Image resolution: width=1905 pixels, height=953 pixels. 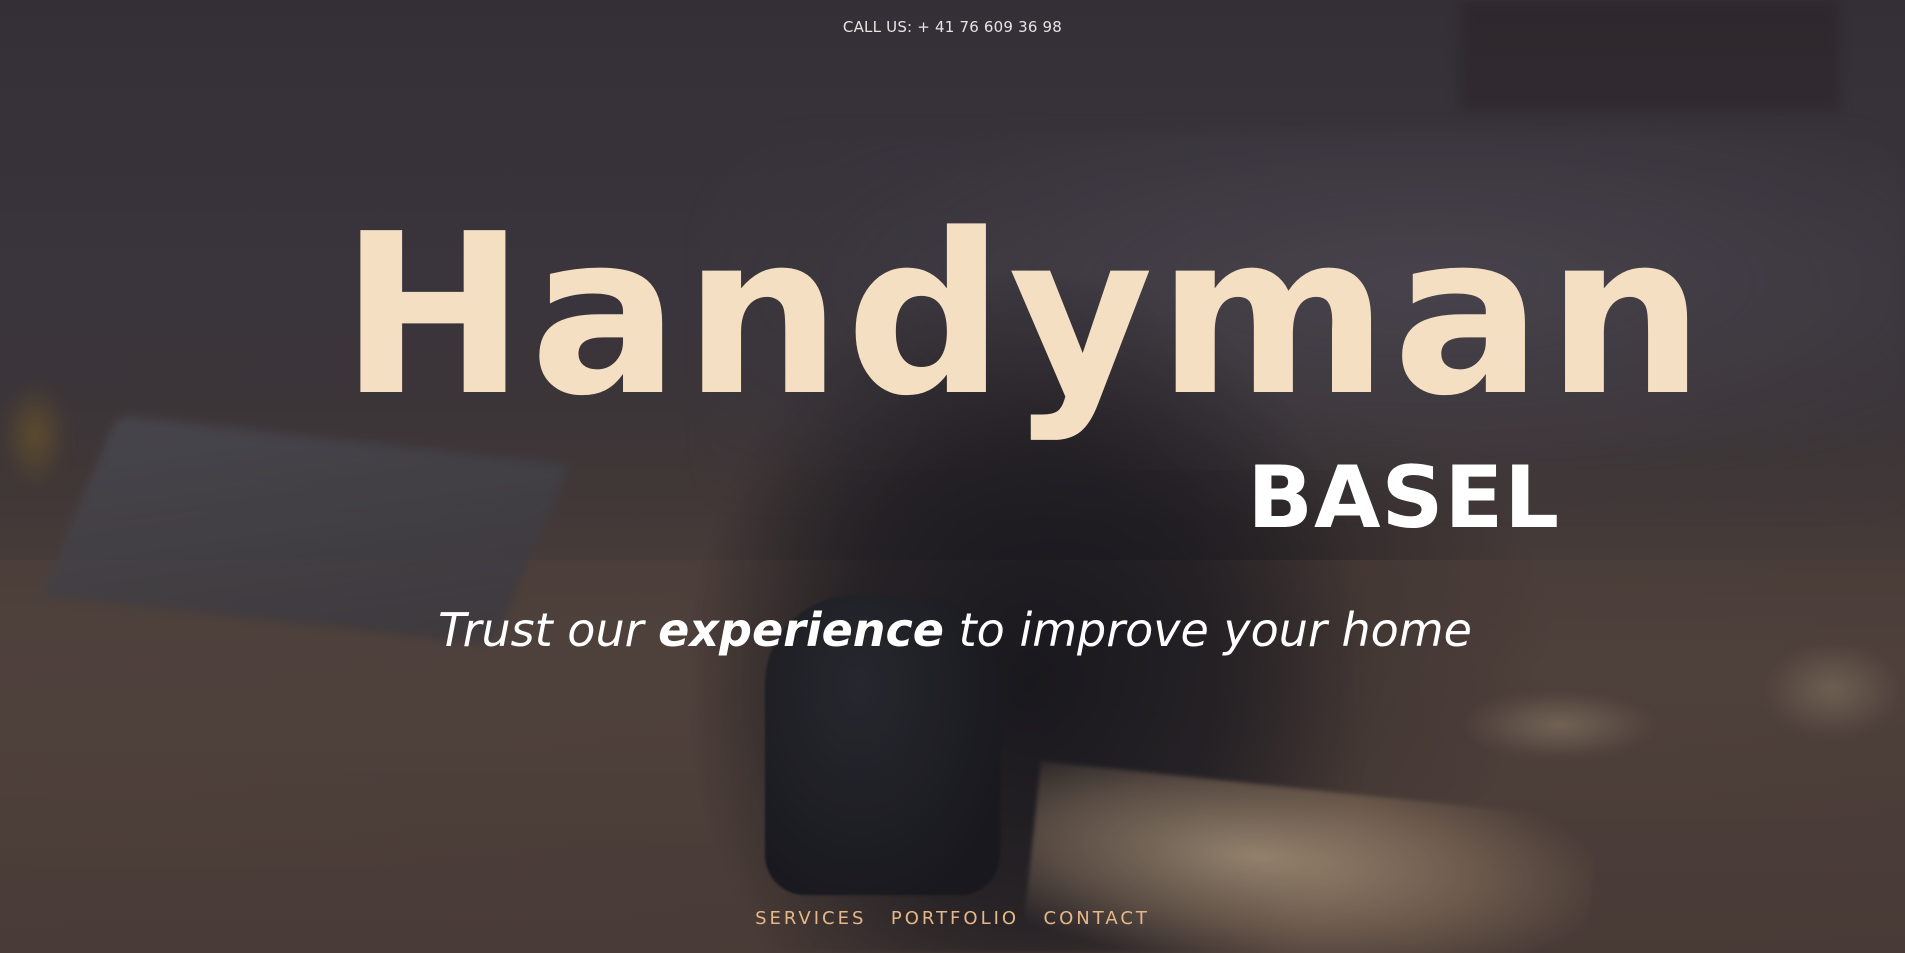 I want to click on main-navigation: SERVICES PORTFOLIO CONTACT, so click(x=952, y=918).